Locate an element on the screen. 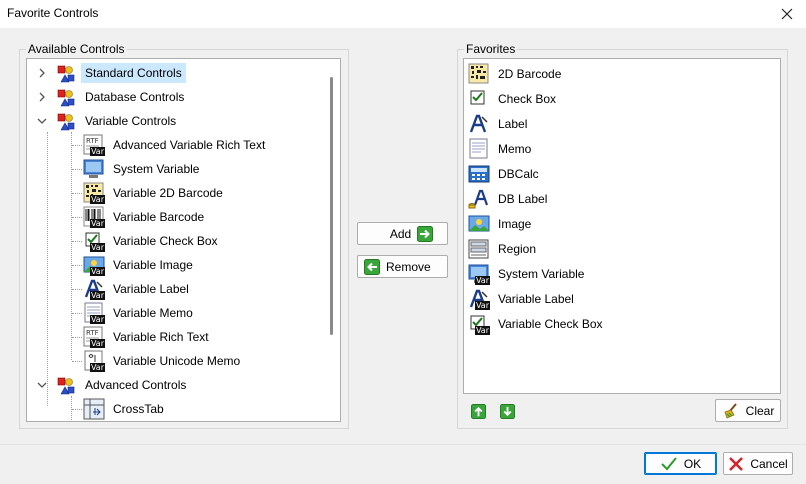 The image size is (806, 484). tree-item-variable-label: Var Variable Label is located at coordinates (138, 289).